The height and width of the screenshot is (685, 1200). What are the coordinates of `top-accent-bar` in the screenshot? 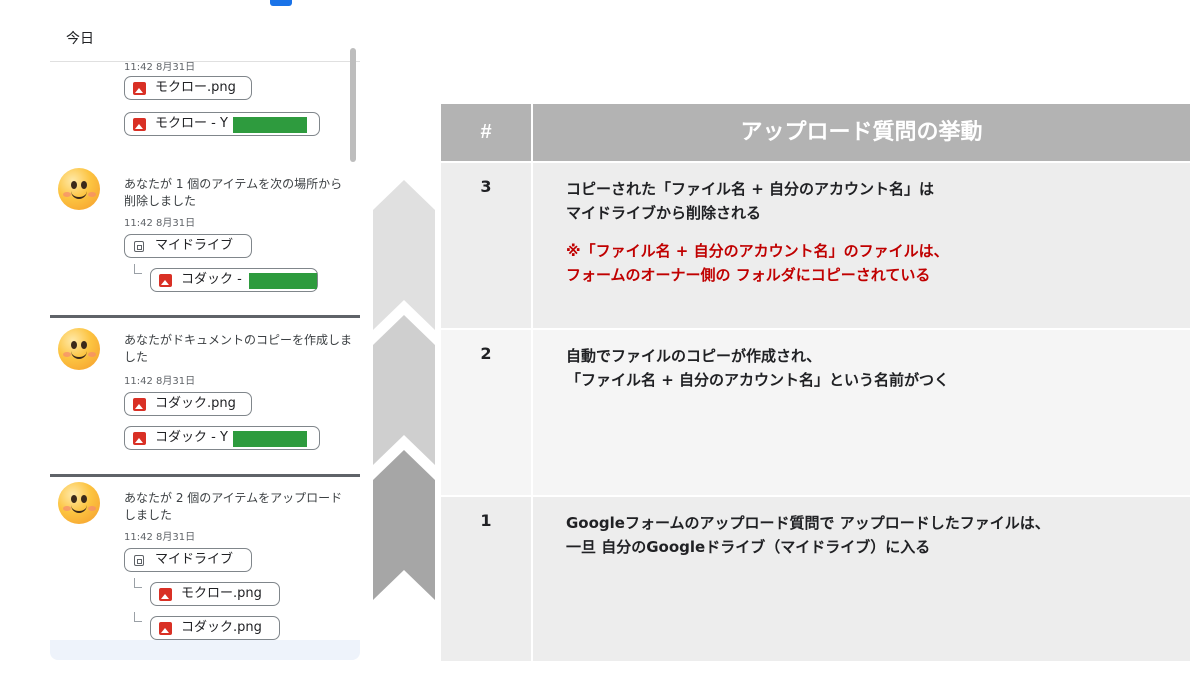 It's located at (281, 3).